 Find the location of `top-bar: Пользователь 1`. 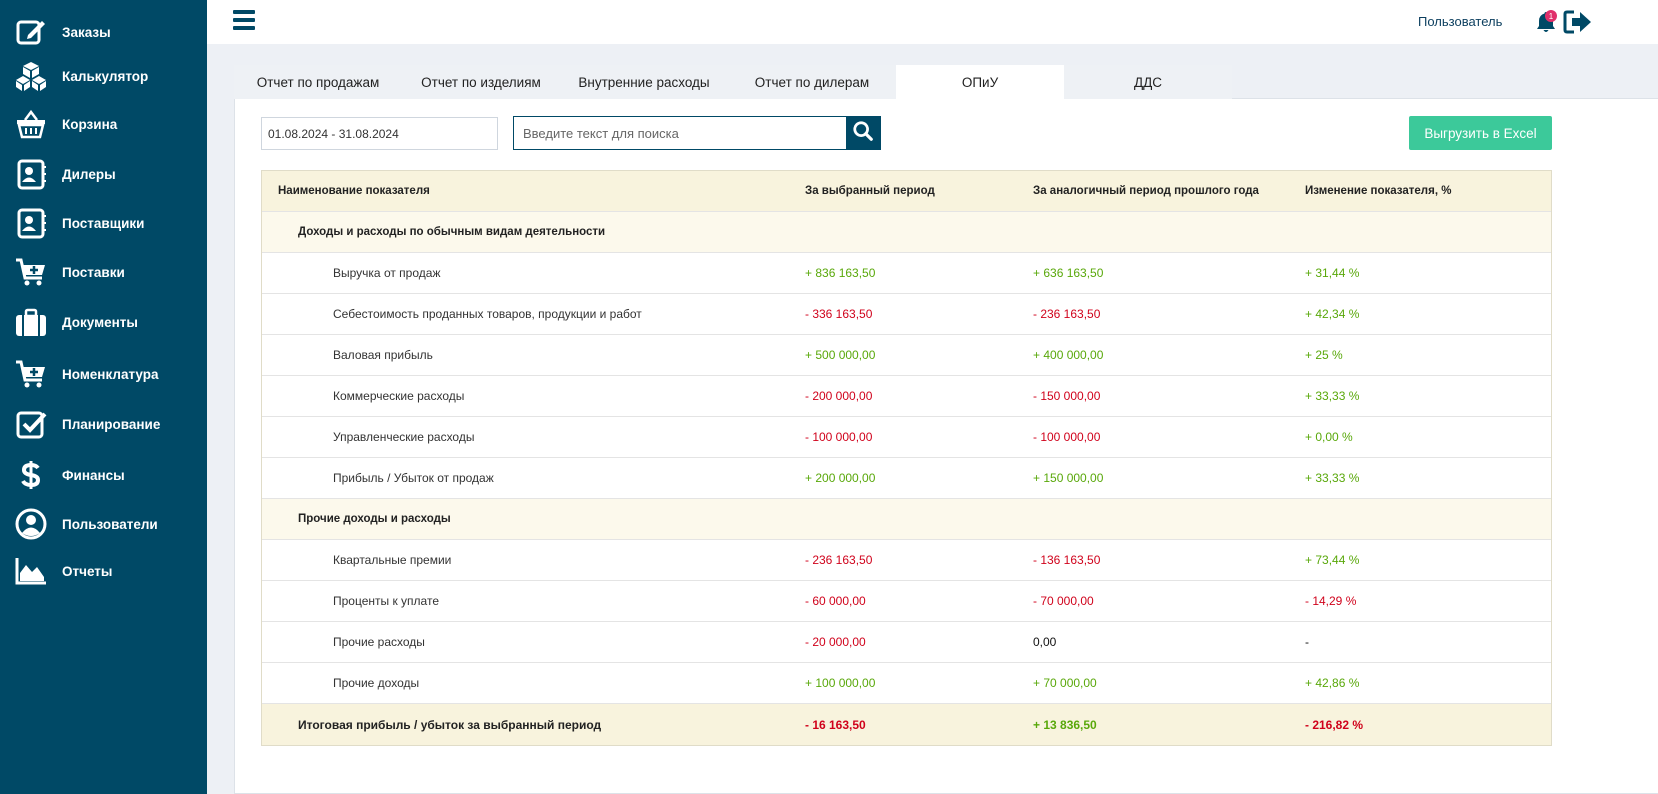

top-bar: Пользователь 1 is located at coordinates (932, 22).